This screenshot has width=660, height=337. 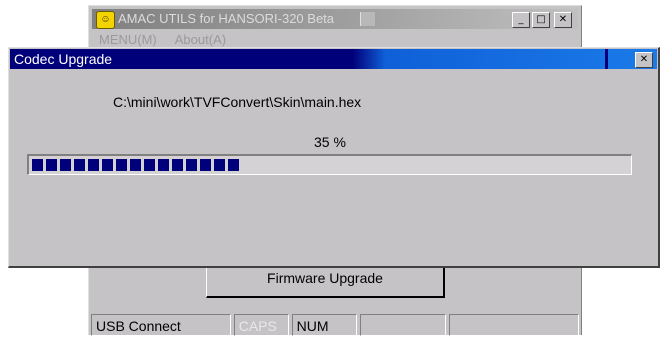 What do you see at coordinates (105, 20) in the screenshot?
I see `app-smiley-icon: ☺` at bounding box center [105, 20].